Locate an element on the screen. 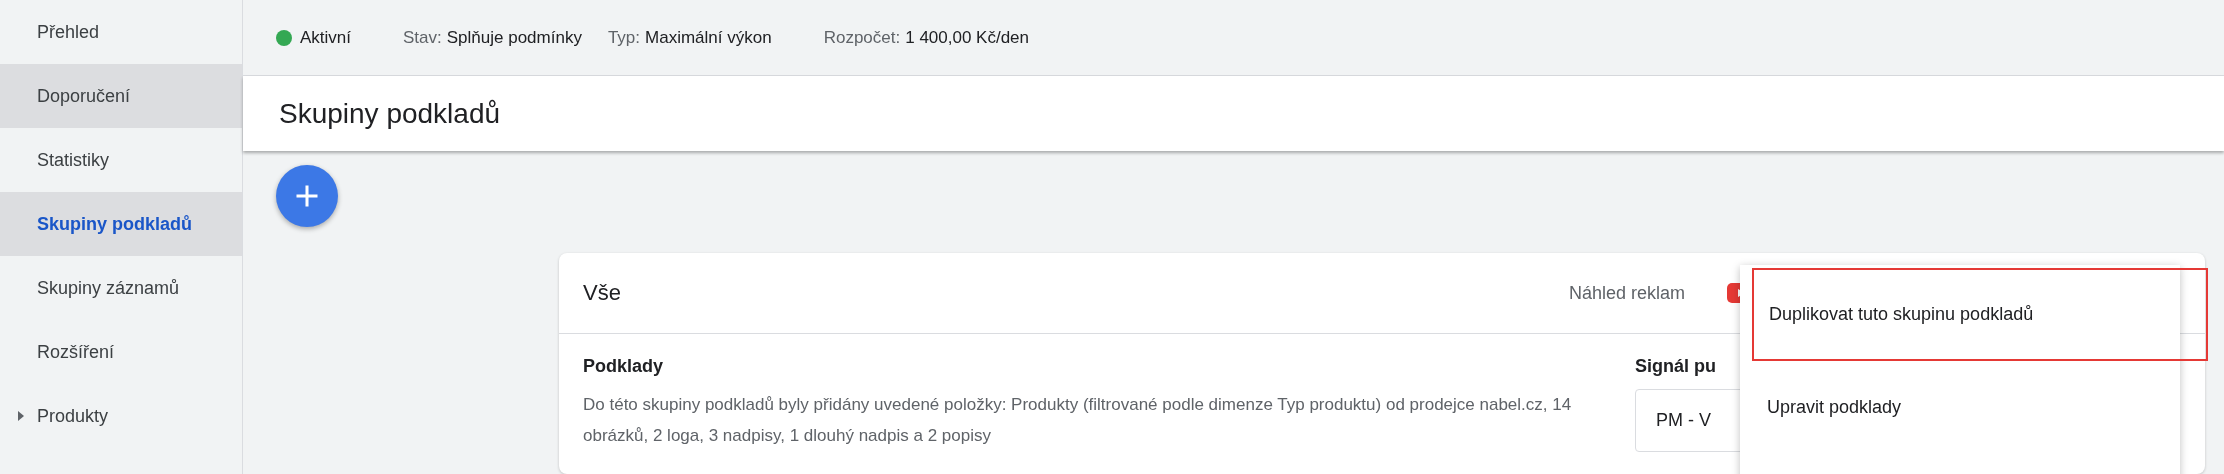 The image size is (2224, 474). field-label: Typ: is located at coordinates (624, 37).